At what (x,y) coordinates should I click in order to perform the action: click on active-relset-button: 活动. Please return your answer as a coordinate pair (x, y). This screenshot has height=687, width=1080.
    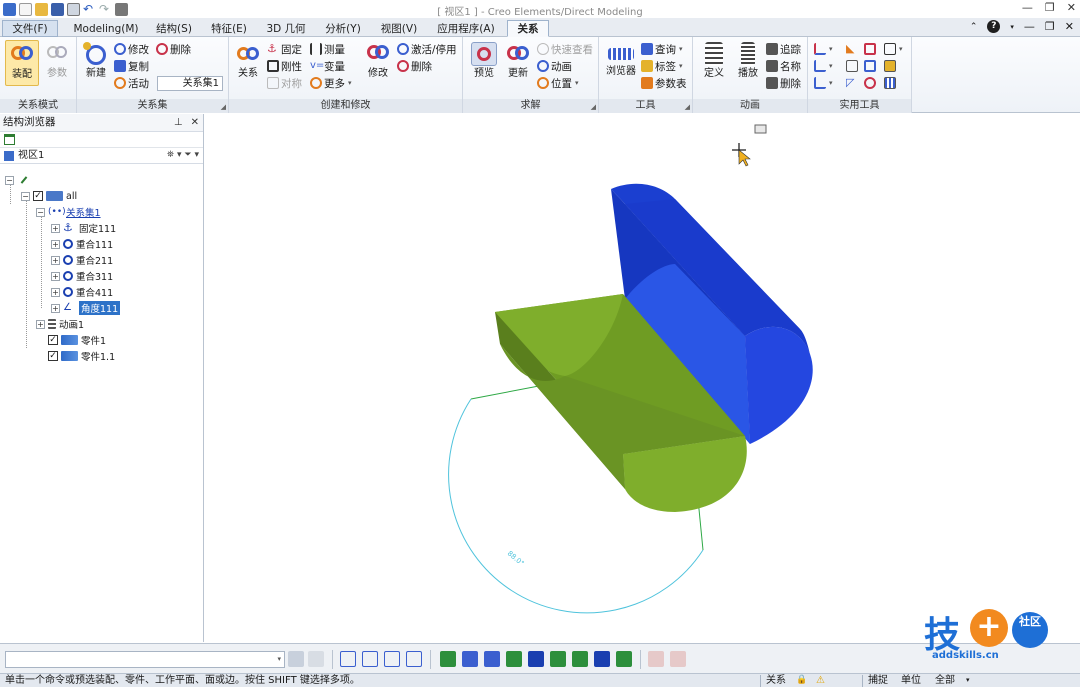
    Looking at the image, I should click on (131, 83).